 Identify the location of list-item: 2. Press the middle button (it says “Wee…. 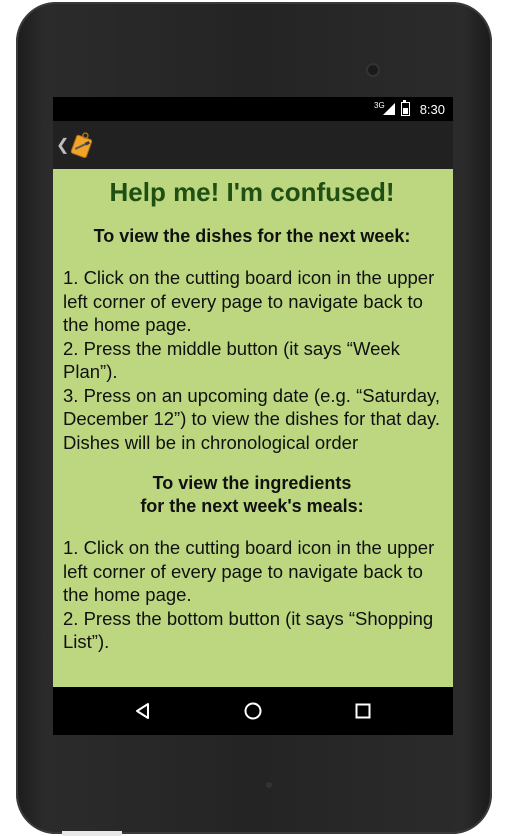
(231, 360).